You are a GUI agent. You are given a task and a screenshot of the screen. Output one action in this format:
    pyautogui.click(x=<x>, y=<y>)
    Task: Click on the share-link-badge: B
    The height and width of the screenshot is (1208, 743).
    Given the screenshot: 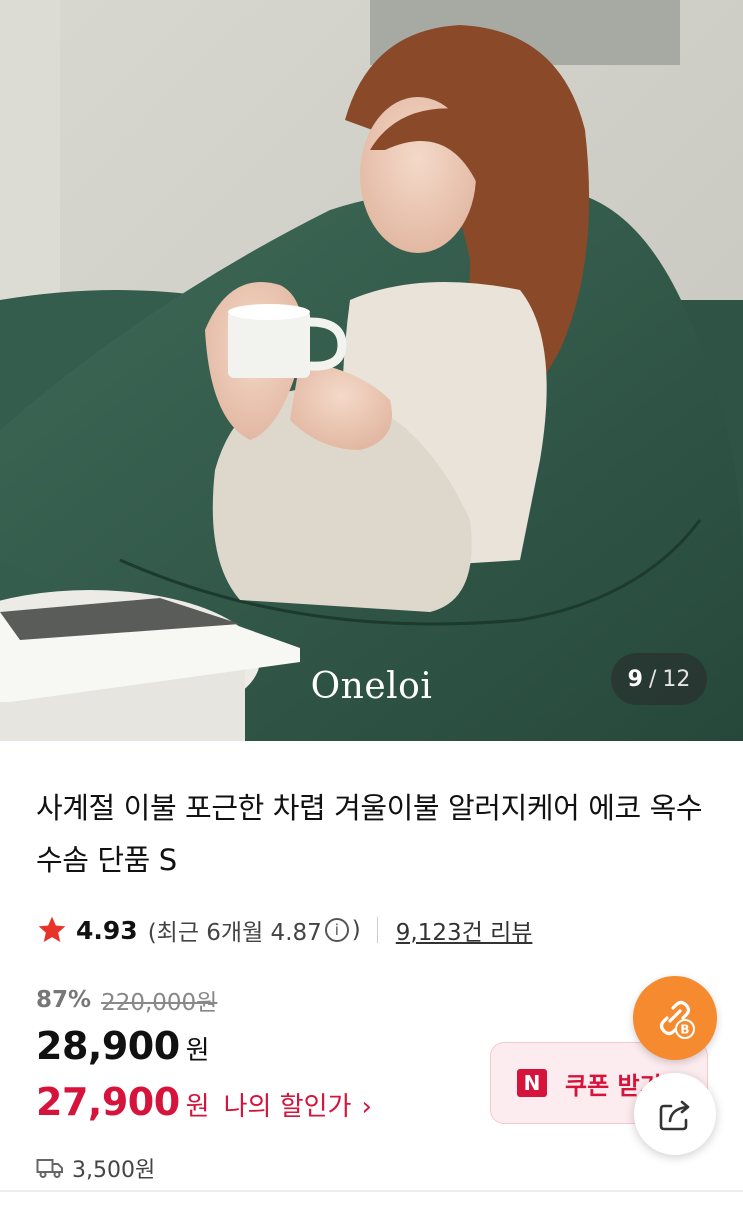 What is the action you would take?
    pyautogui.click(x=684, y=1030)
    